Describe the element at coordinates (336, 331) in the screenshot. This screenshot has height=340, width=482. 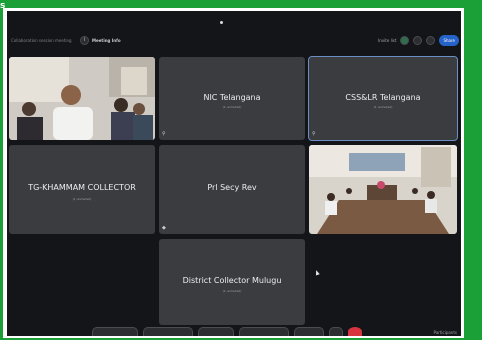
I see `more-options-button` at that location.